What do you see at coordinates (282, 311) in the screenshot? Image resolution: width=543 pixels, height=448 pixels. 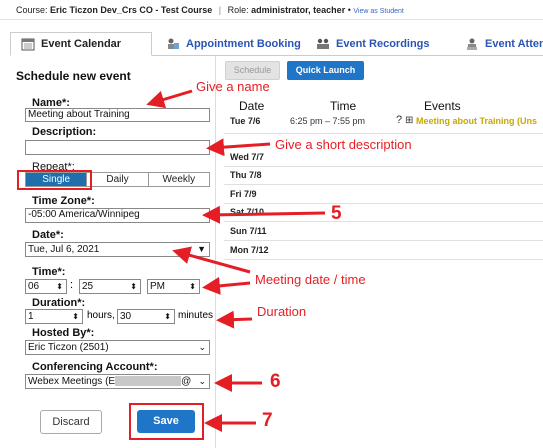 I see `annotation-duration: Duration` at bounding box center [282, 311].